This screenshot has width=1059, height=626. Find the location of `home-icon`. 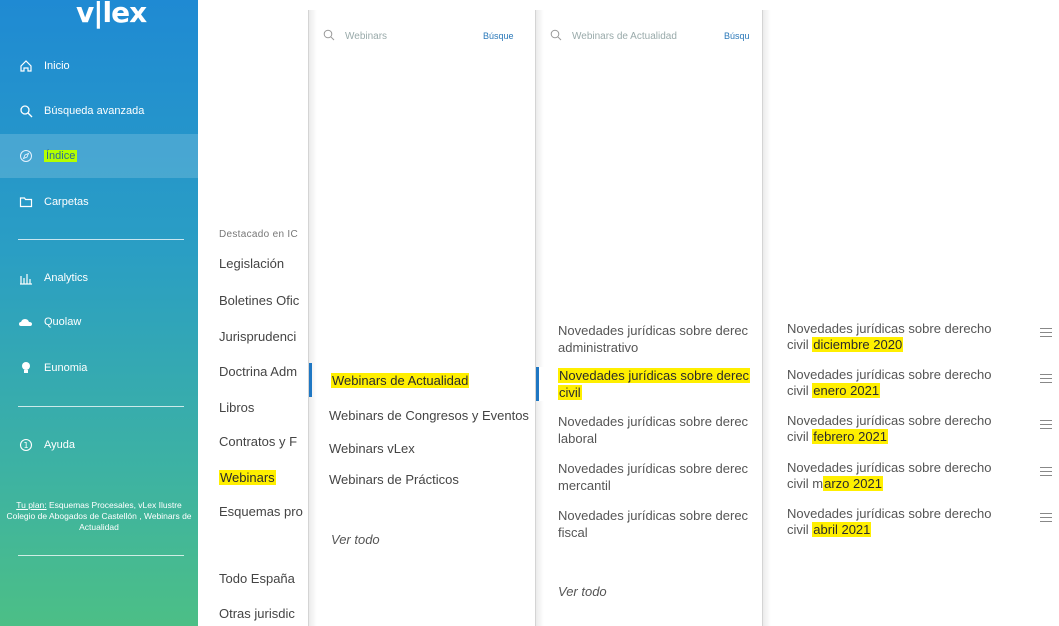

home-icon is located at coordinates (26, 66).